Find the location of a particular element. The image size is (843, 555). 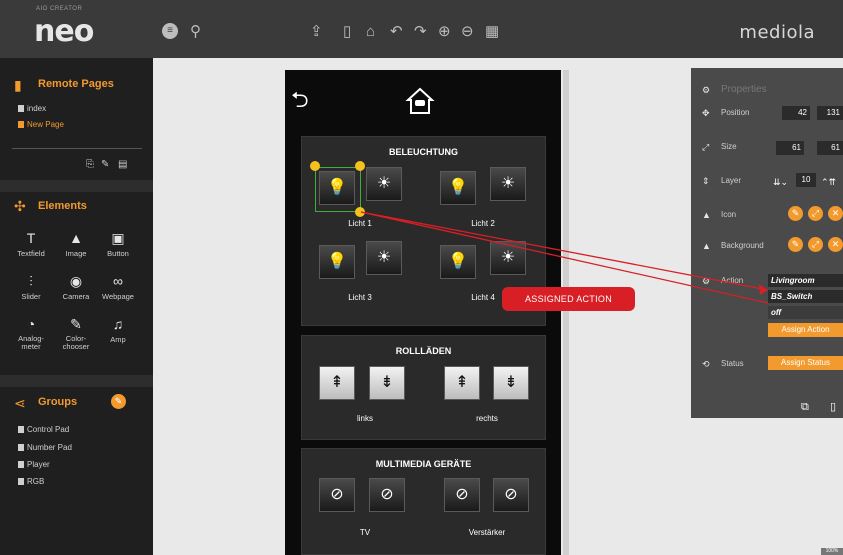

vendor-logo: mediola is located at coordinates (777, 32).